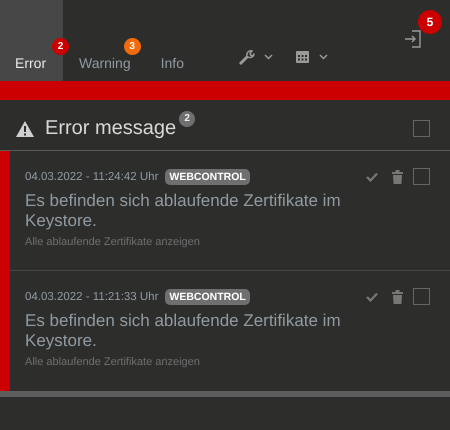 This screenshot has height=430, width=450. Describe the element at coordinates (246, 57) in the screenshot. I see `wrench-icon` at that location.